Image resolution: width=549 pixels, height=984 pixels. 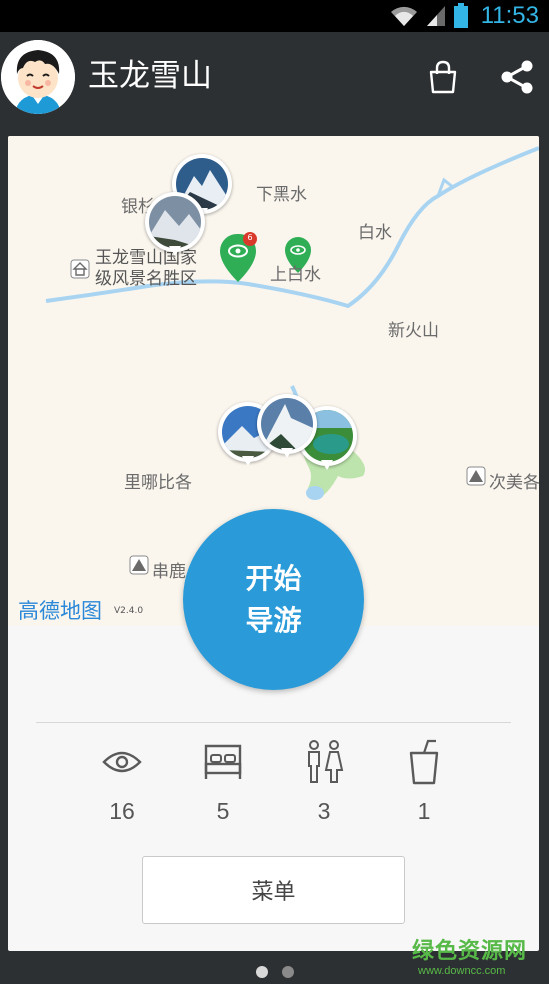 What do you see at coordinates (326, 761) in the screenshot?
I see `restroom-icon` at bounding box center [326, 761].